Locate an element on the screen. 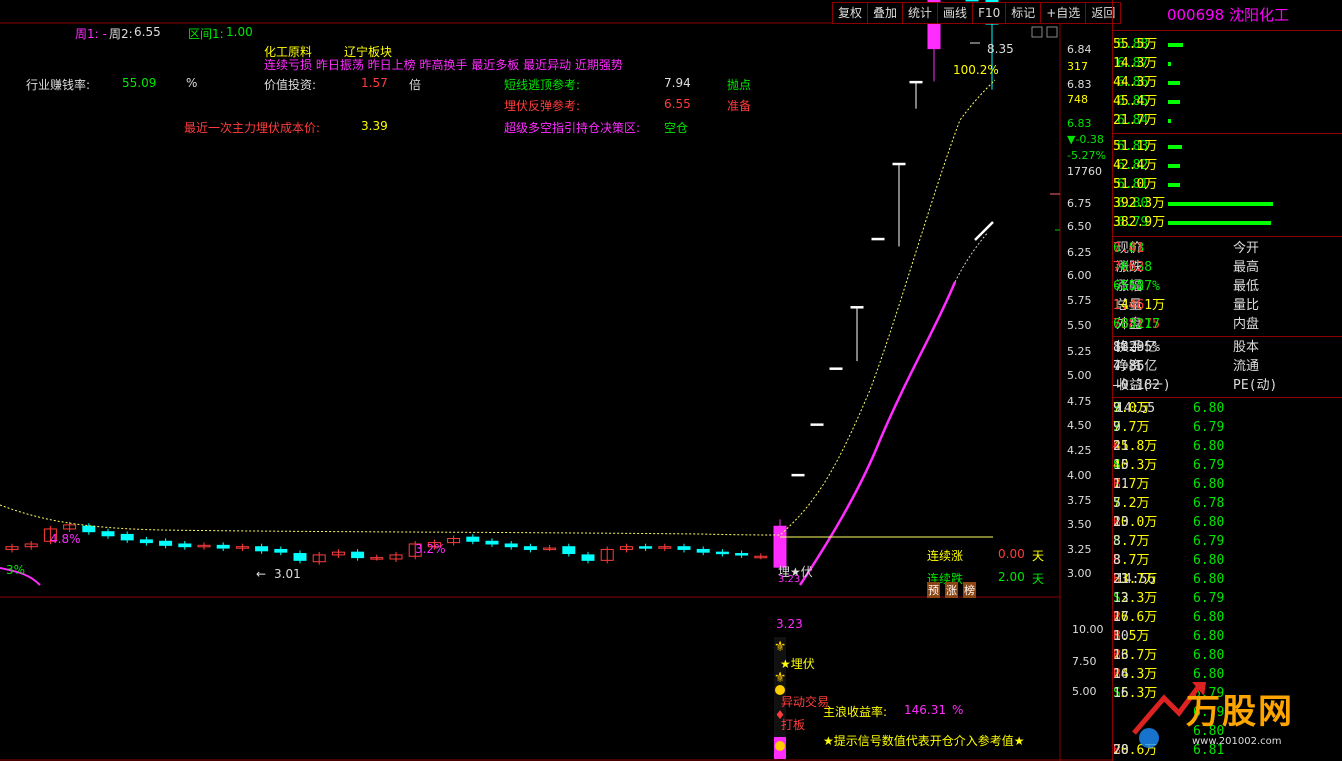 The width and height of the screenshot is (1342, 761). bid-row: 6.83 51.1万 is located at coordinates (1227, 146).